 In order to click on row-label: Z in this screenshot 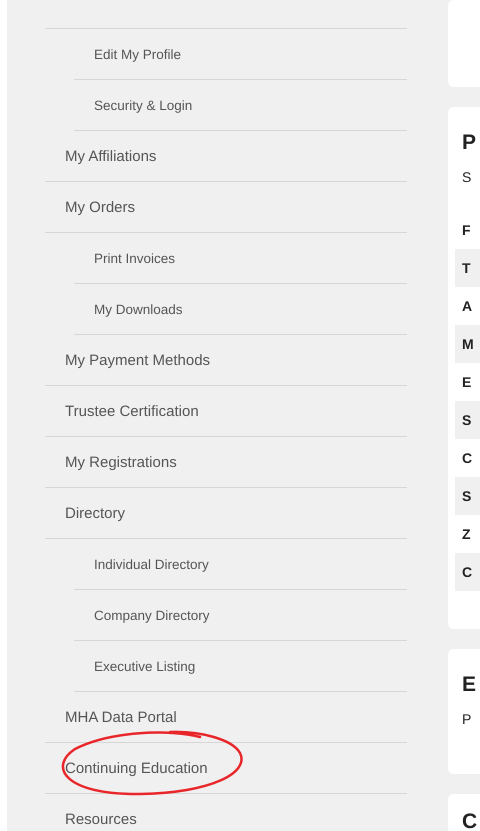, I will do `click(466, 534)`.